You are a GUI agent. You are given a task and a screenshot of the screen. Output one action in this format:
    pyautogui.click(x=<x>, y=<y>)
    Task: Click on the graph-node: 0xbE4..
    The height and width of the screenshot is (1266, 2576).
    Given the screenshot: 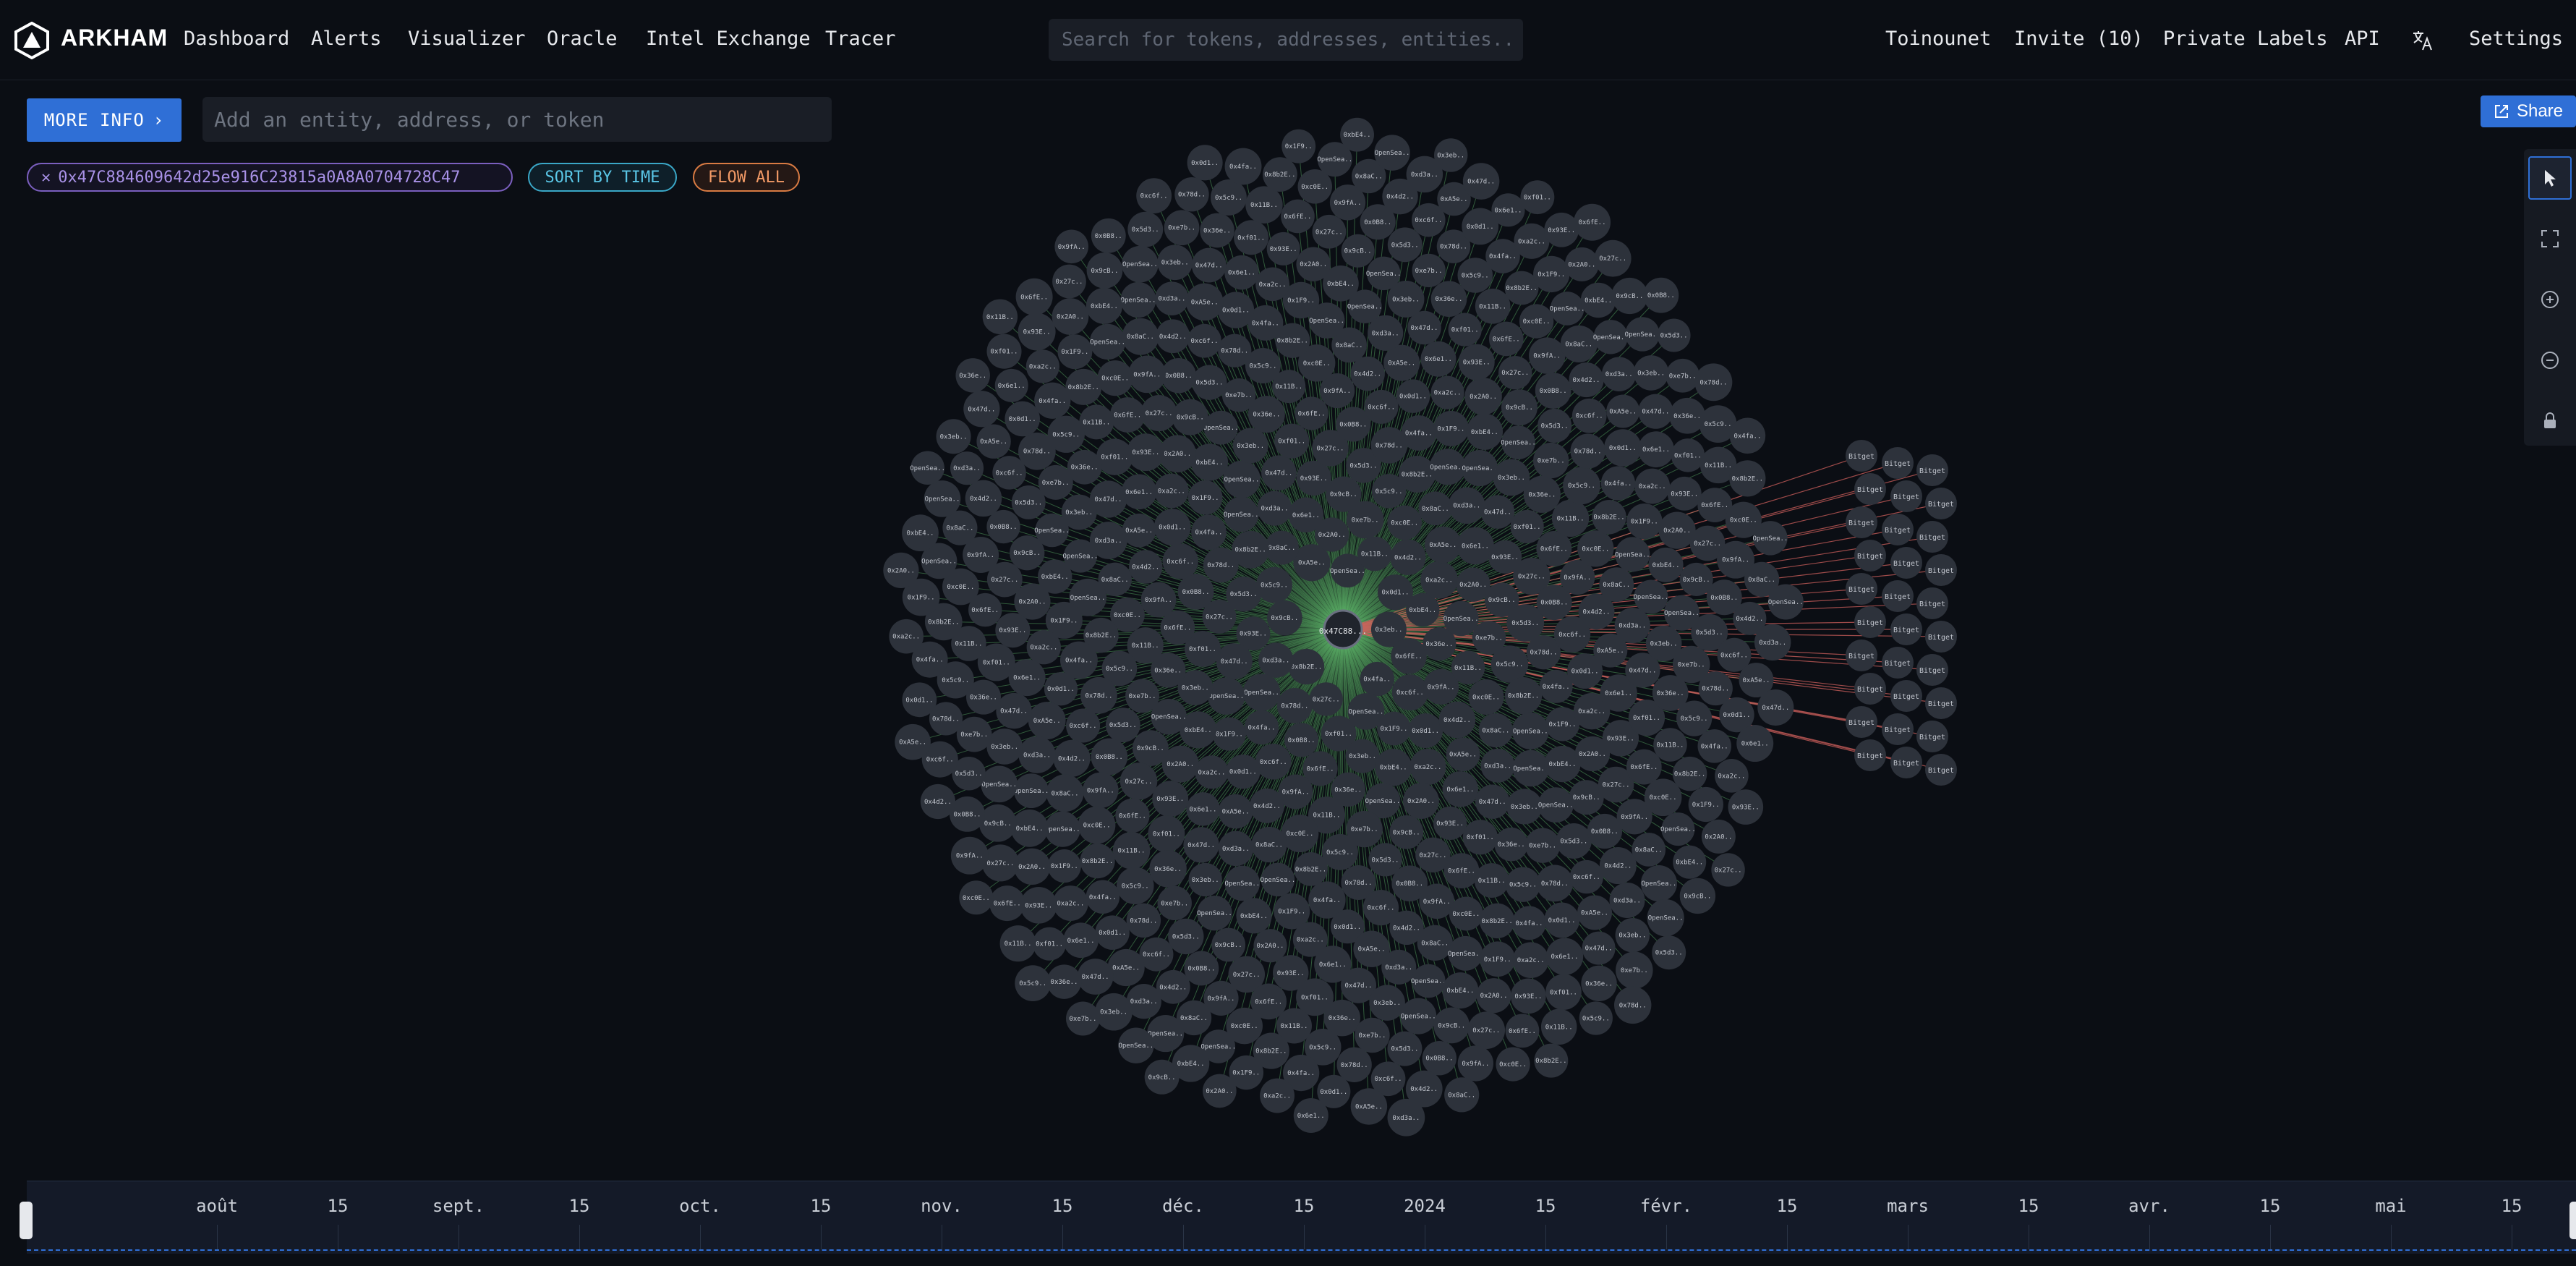 What is the action you would take?
    pyautogui.click(x=1485, y=431)
    